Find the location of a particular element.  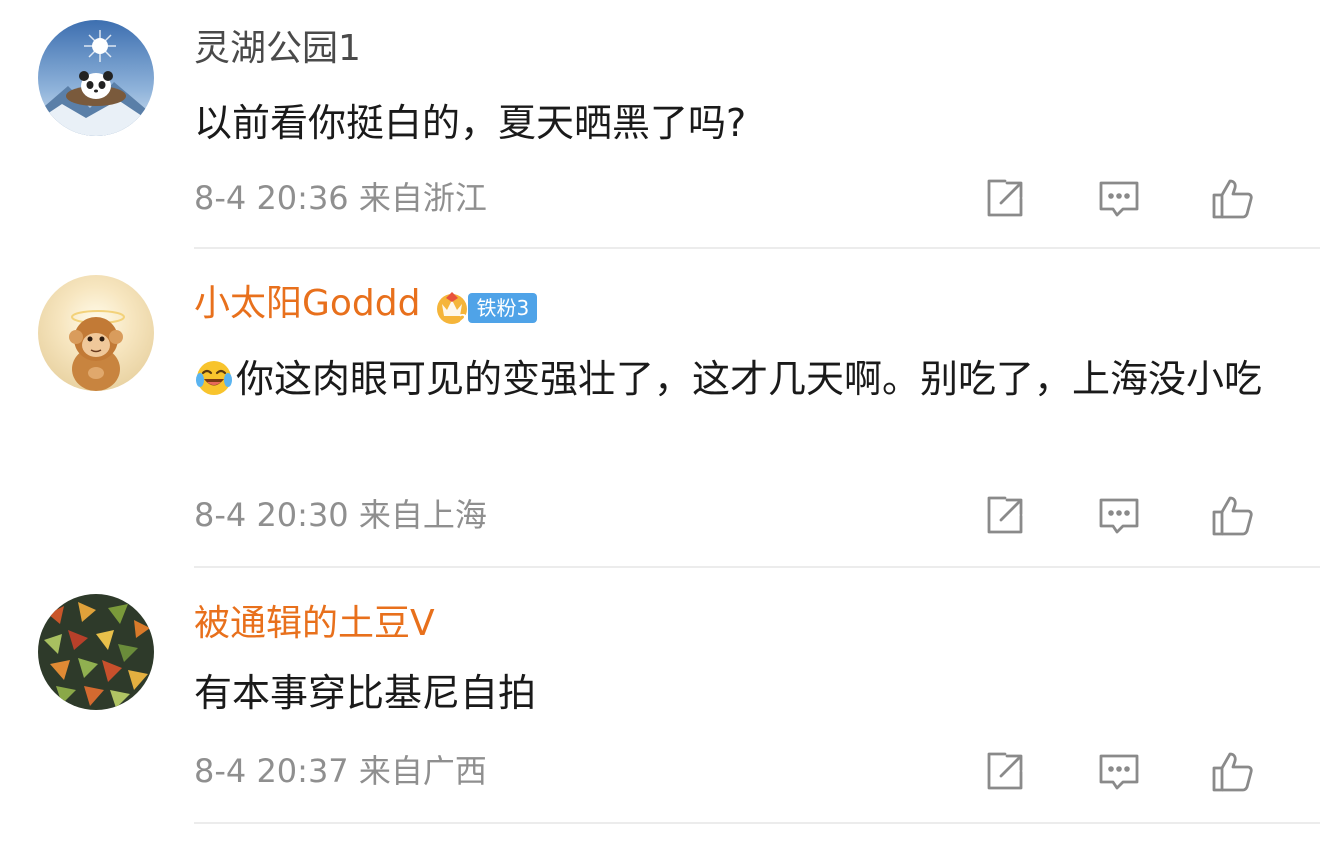

comment-time: 8-4 20:37 is located at coordinates (271, 771).